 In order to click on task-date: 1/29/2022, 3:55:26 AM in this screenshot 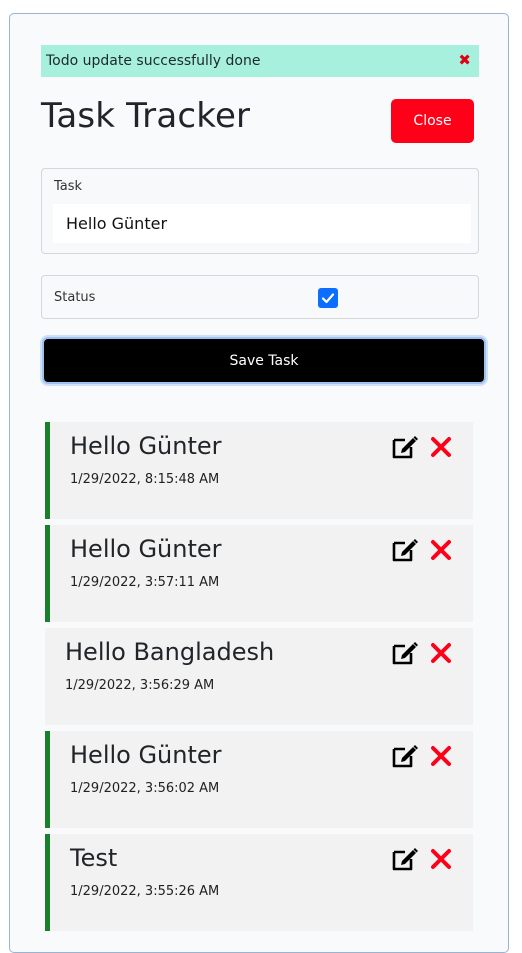, I will do `click(145, 891)`.